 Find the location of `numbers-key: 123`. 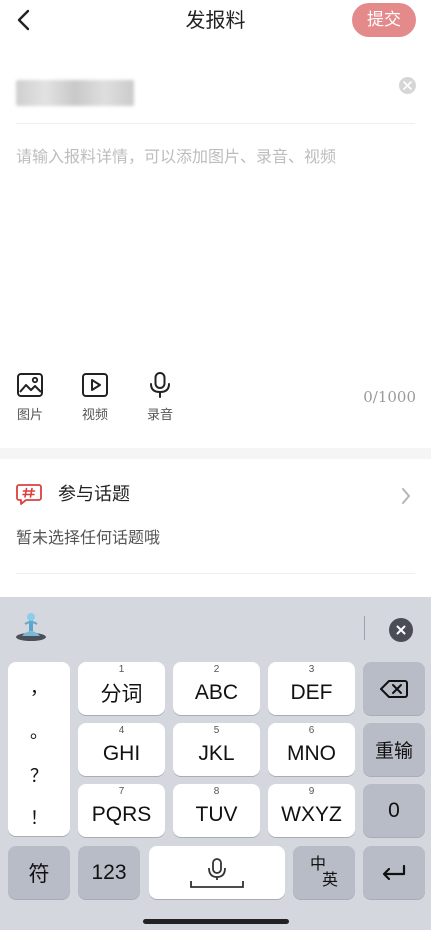

numbers-key: 123 is located at coordinates (109, 872).